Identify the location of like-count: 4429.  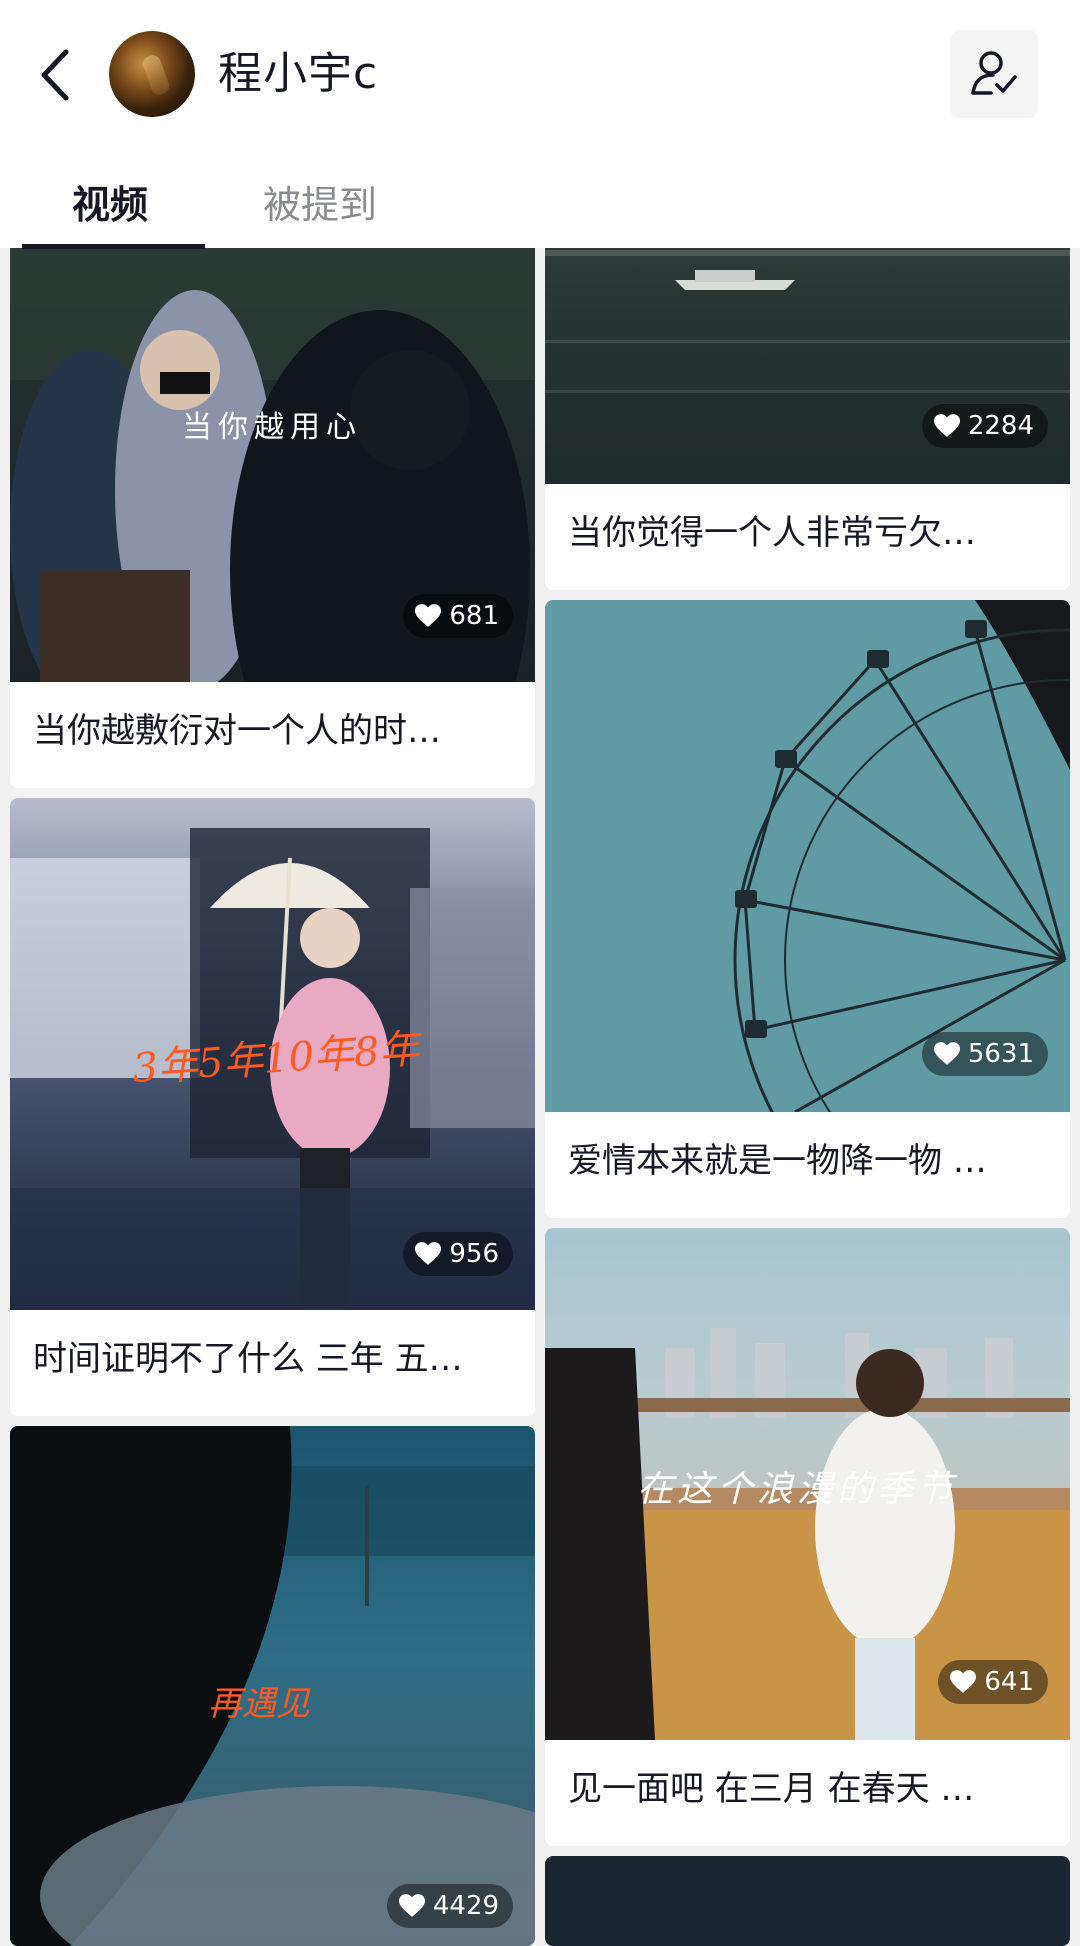
(465, 1906).